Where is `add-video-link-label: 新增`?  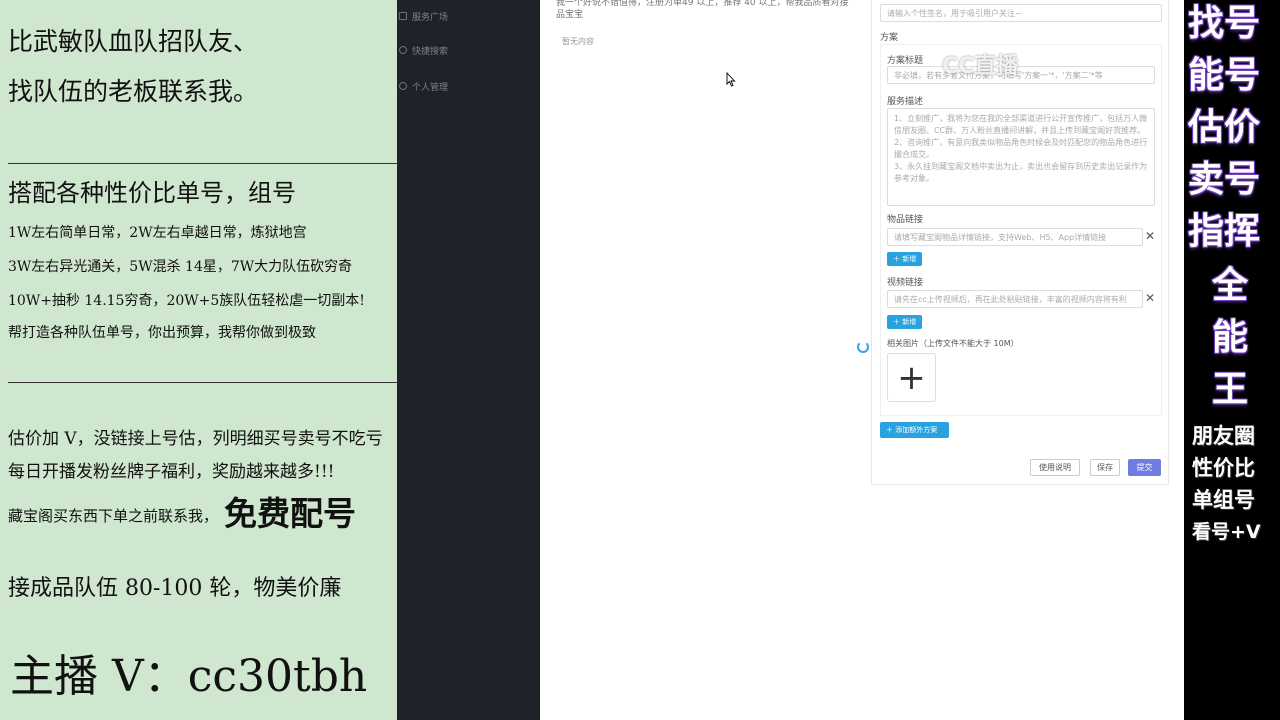 add-video-link-label: 新增 is located at coordinates (909, 322).